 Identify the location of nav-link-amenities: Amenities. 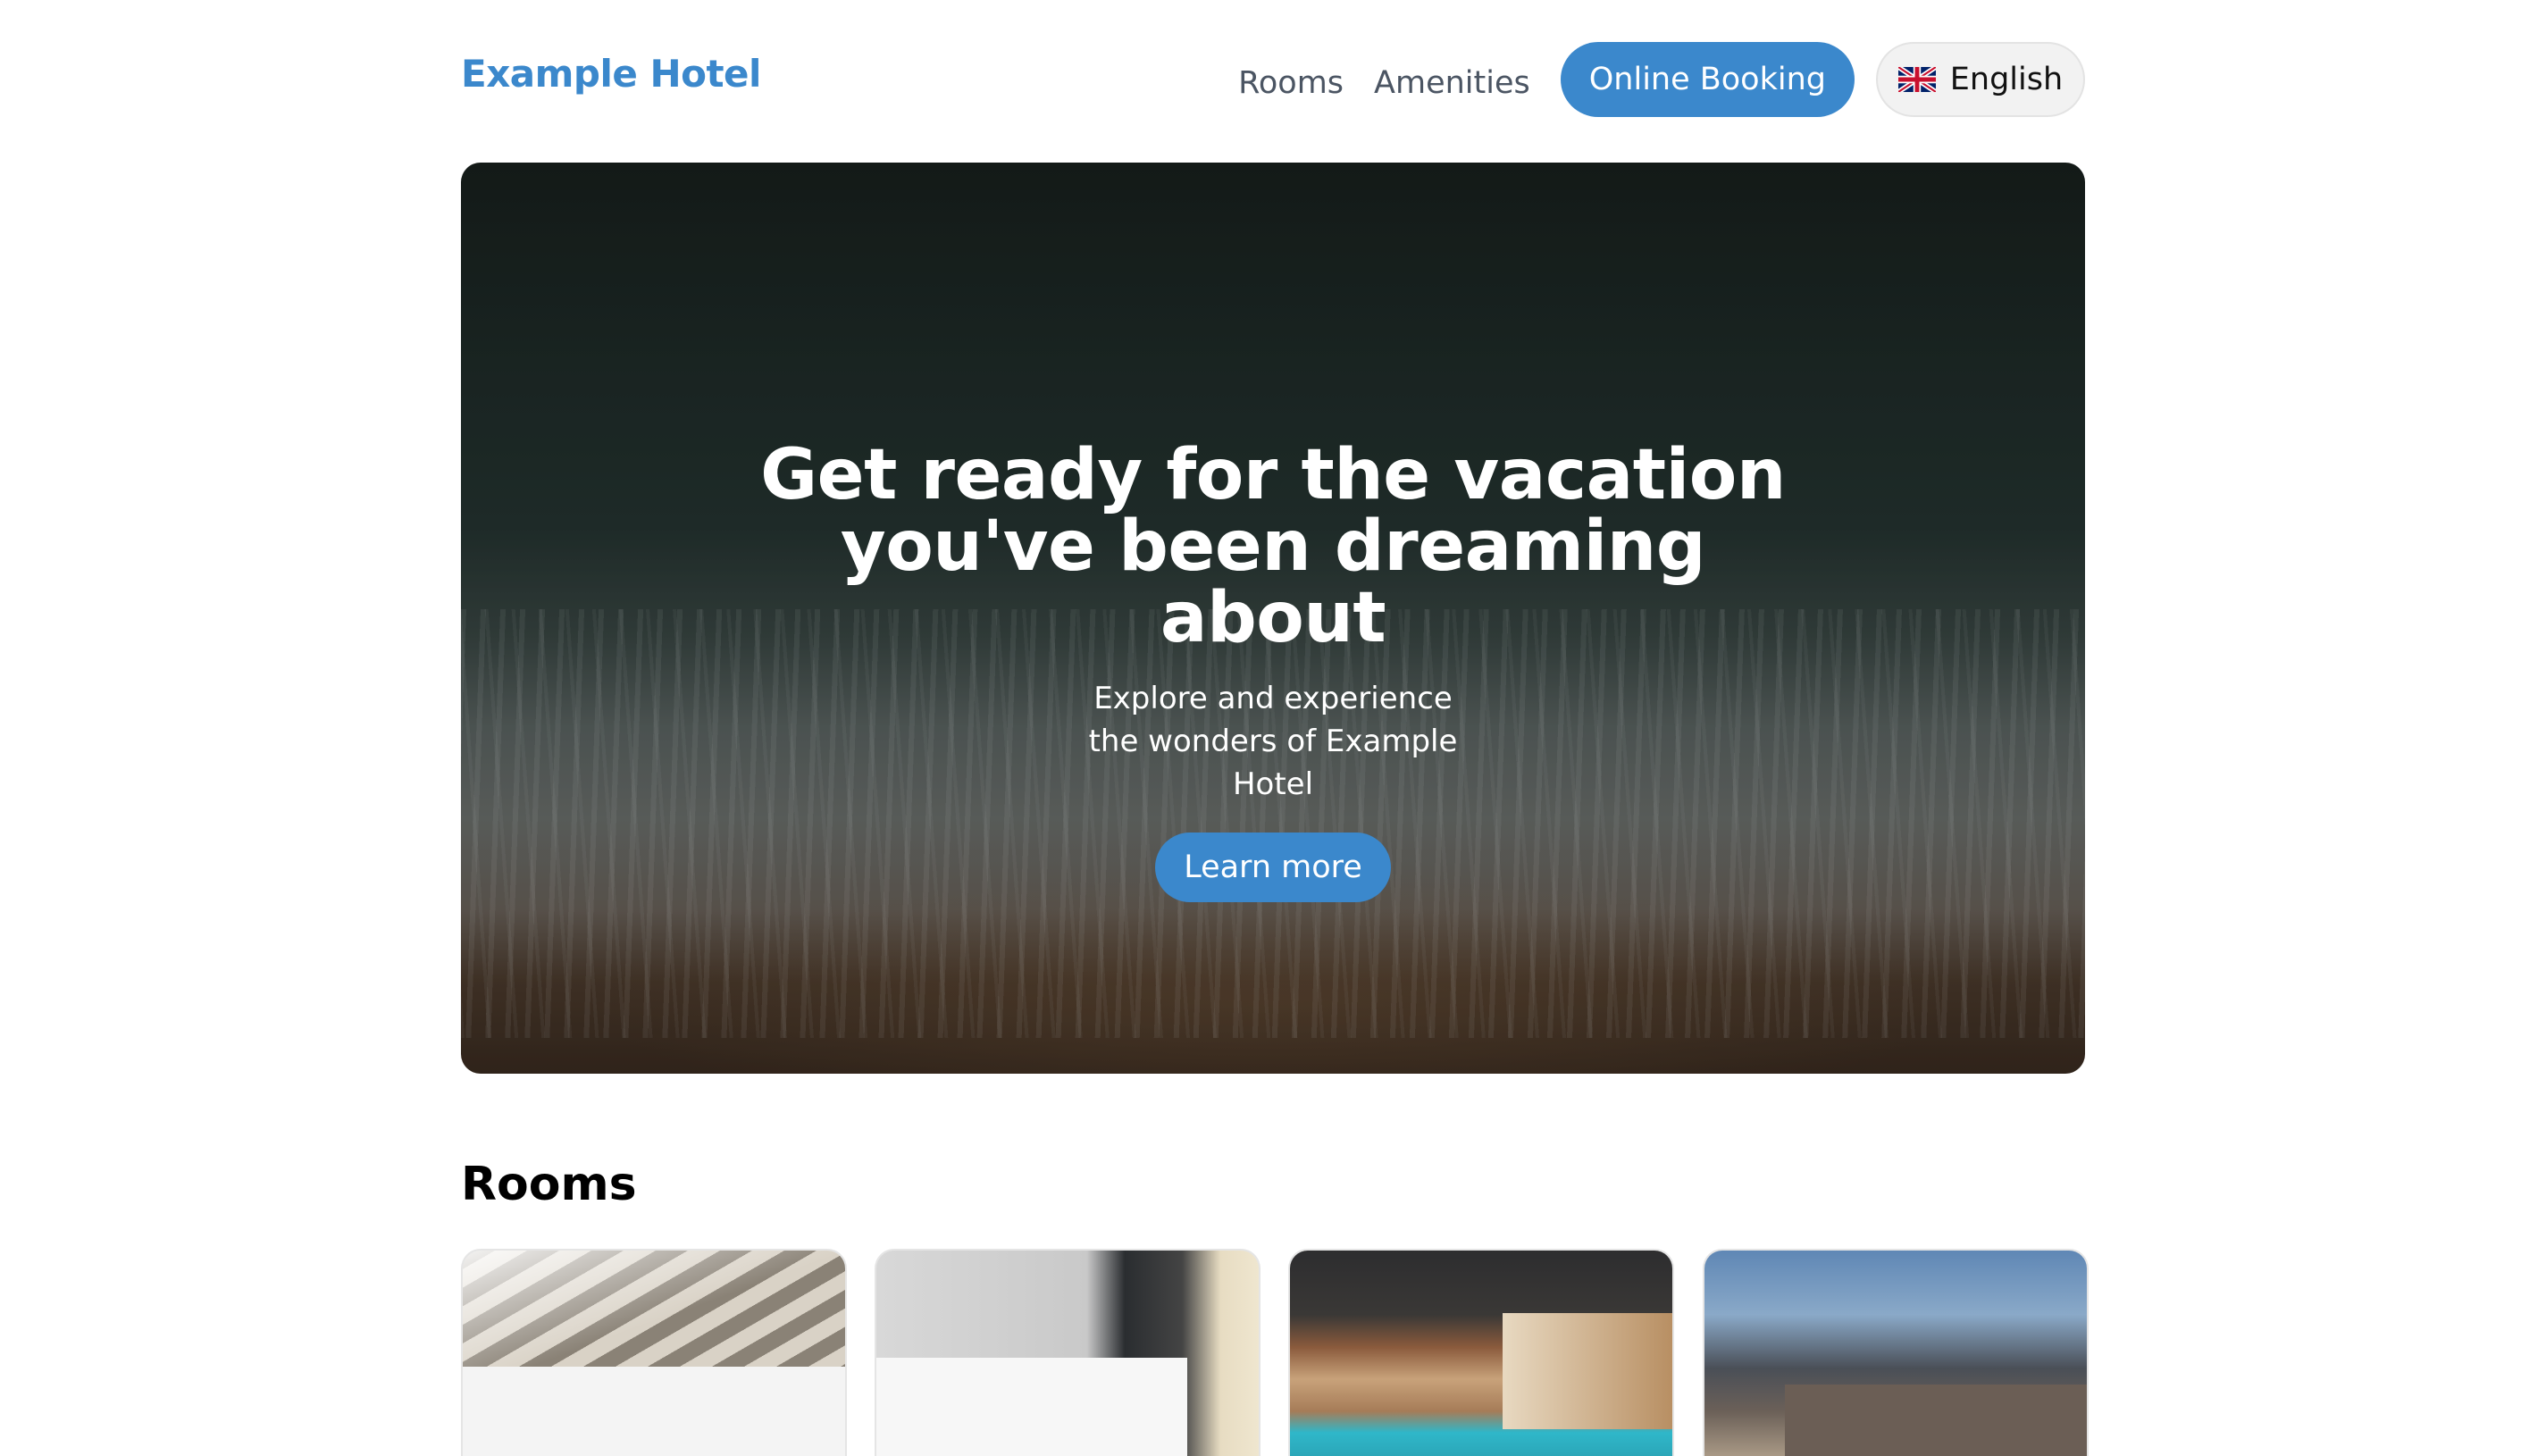
(1452, 79).